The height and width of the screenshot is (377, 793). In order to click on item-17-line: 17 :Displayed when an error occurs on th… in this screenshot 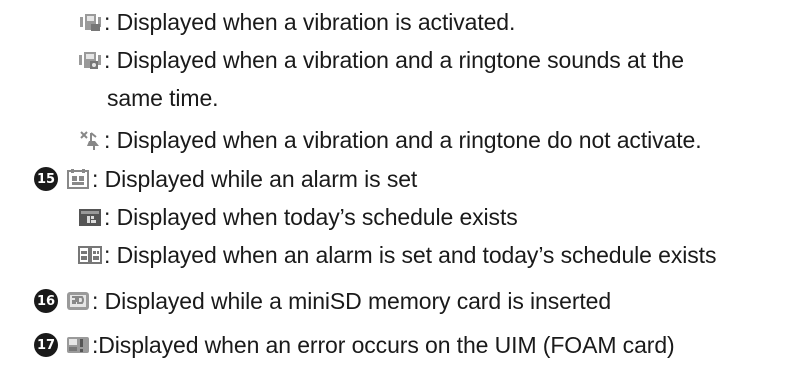, I will do `click(354, 345)`.